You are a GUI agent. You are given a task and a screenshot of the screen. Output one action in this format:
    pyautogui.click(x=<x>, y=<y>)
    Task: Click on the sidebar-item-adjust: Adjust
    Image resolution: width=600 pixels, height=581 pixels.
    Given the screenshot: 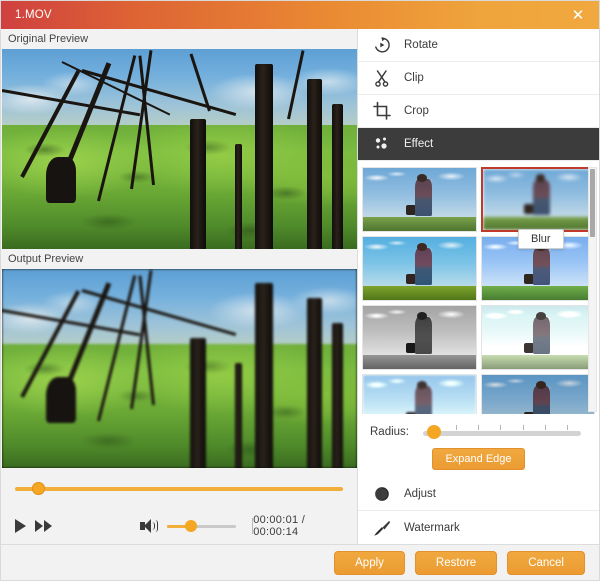 What is the action you would take?
    pyautogui.click(x=478, y=494)
    